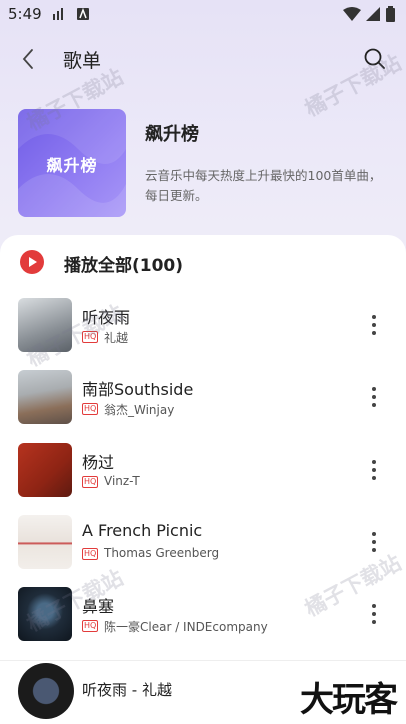 The image size is (406, 724). What do you see at coordinates (352, 14) in the screenshot?
I see `wifi-icon` at bounding box center [352, 14].